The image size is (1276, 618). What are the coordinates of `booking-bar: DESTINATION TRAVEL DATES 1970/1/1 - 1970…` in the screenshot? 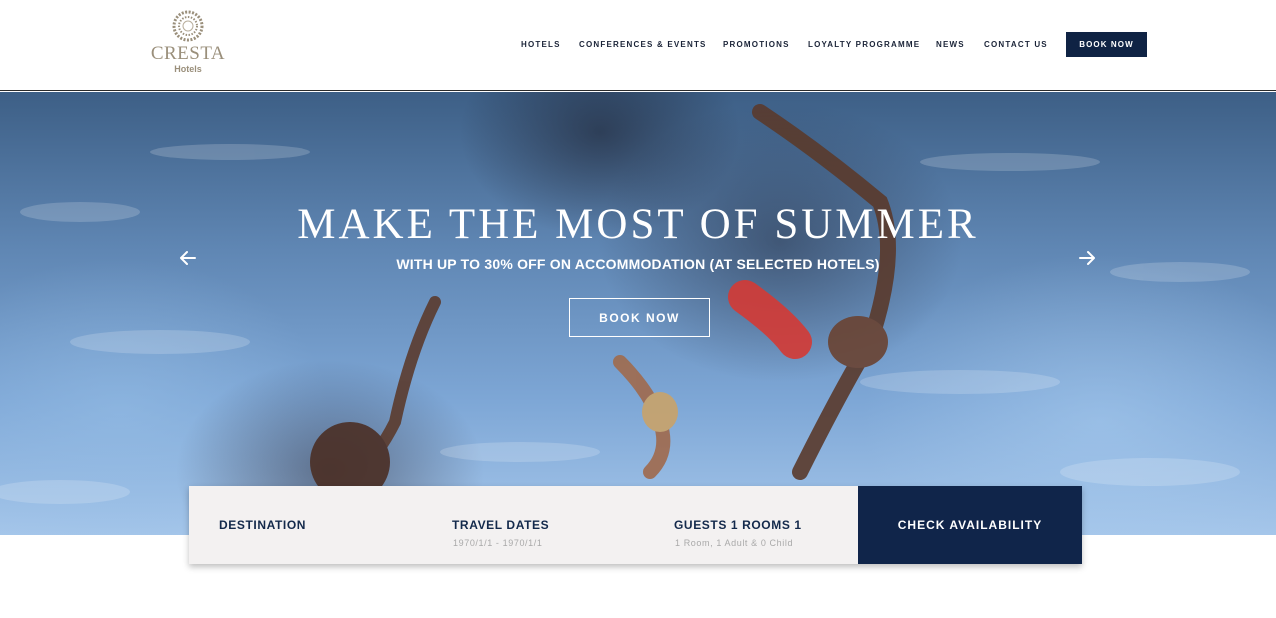 It's located at (635, 525).